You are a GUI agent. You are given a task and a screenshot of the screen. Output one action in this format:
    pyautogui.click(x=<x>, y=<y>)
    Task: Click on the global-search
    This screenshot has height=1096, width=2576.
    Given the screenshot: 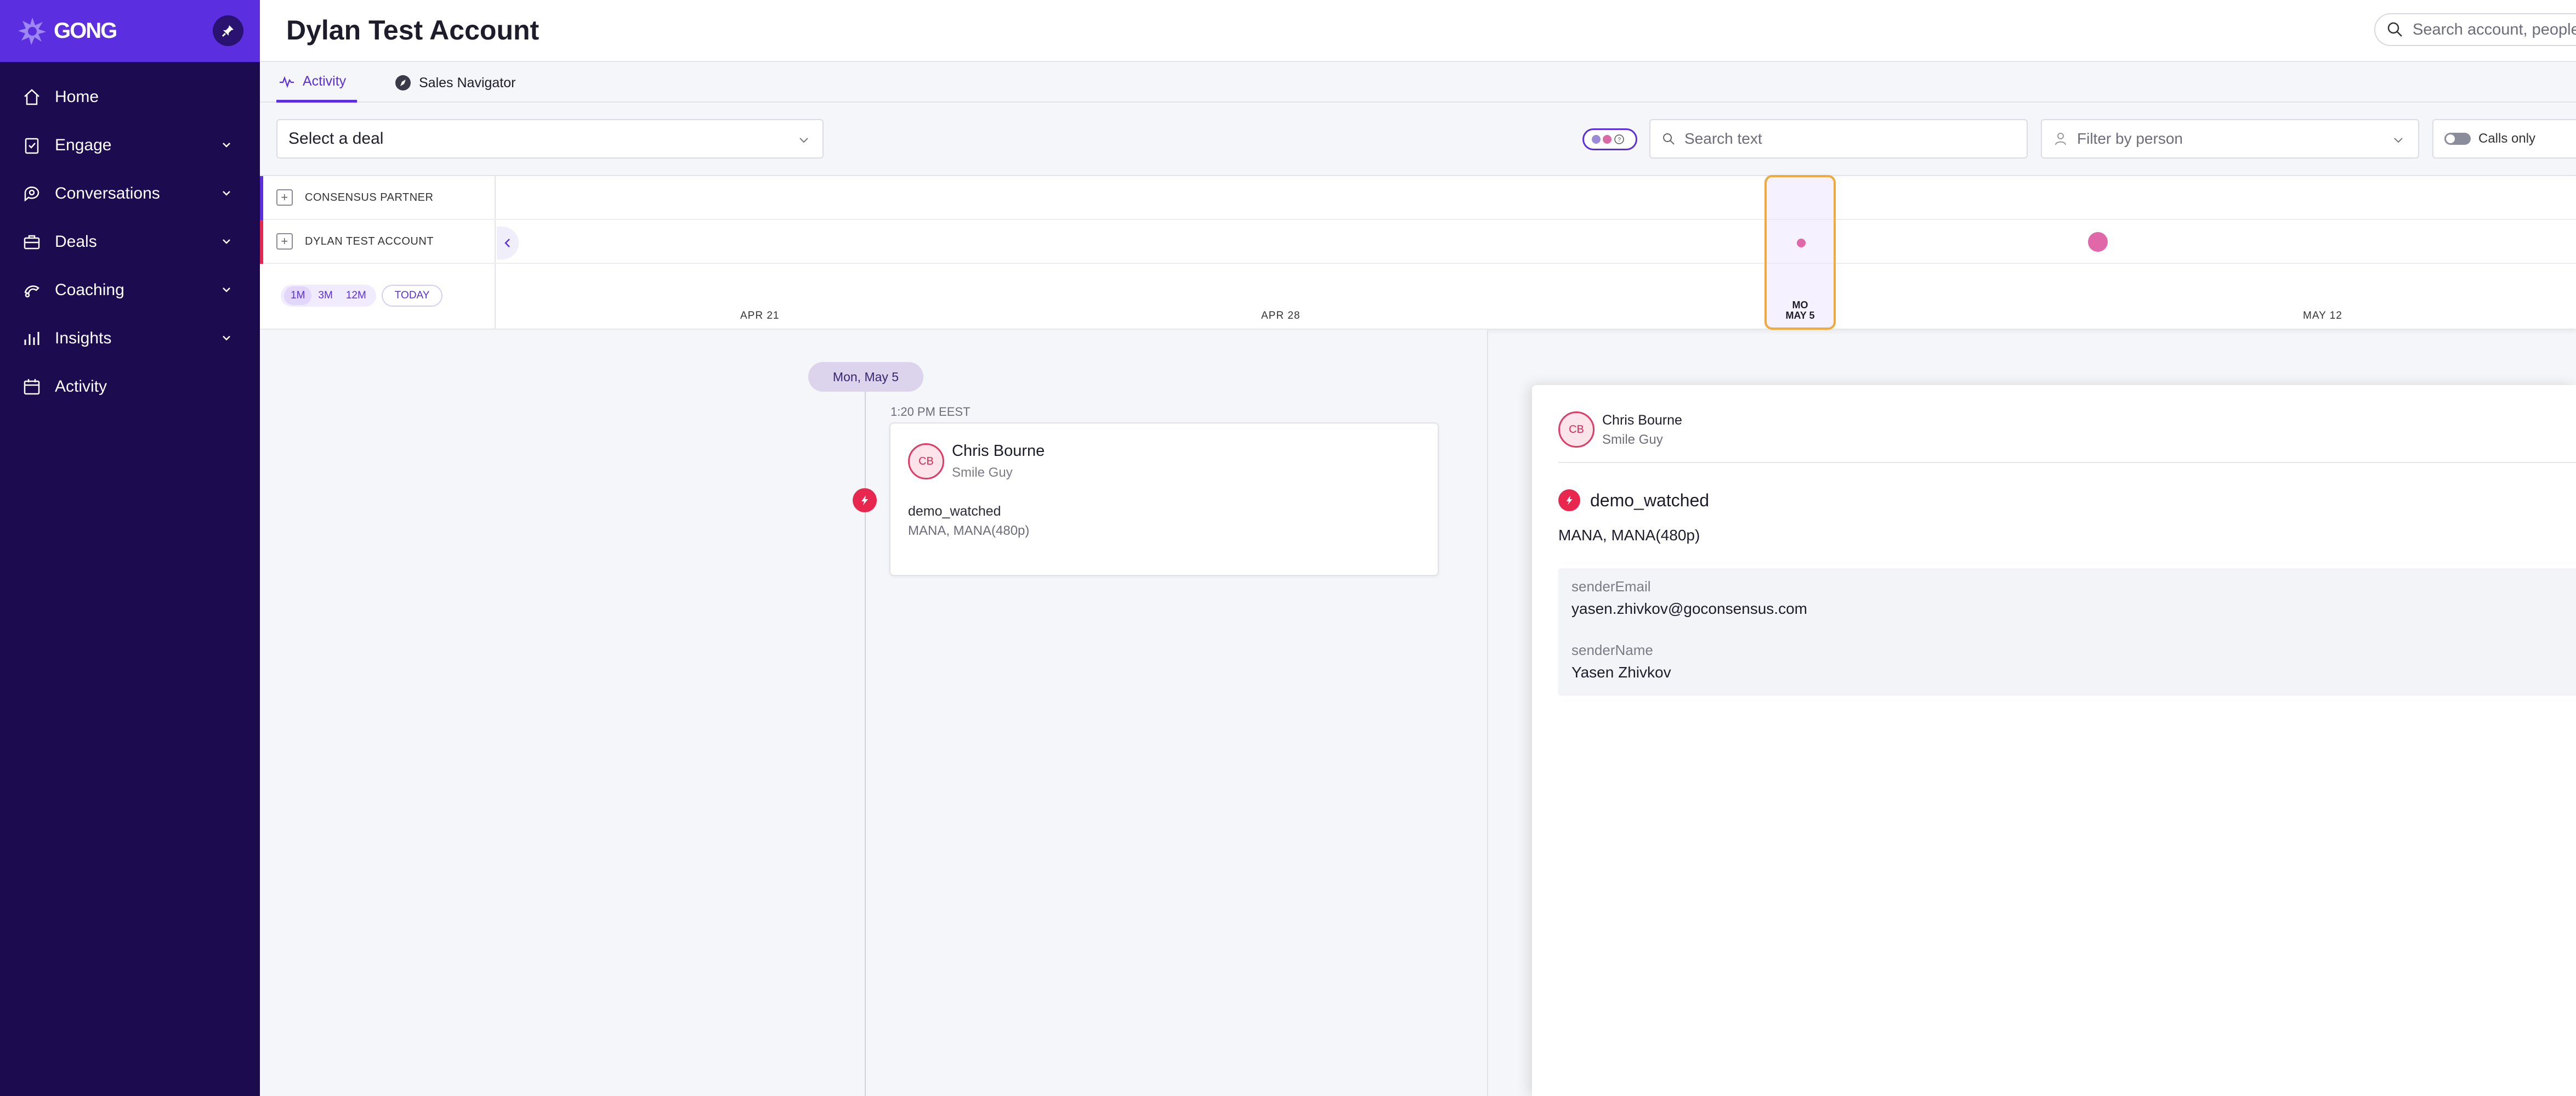 What is the action you would take?
    pyautogui.click(x=2475, y=29)
    